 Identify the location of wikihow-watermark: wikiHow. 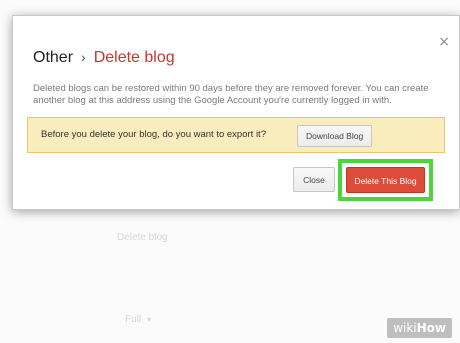
(419, 328).